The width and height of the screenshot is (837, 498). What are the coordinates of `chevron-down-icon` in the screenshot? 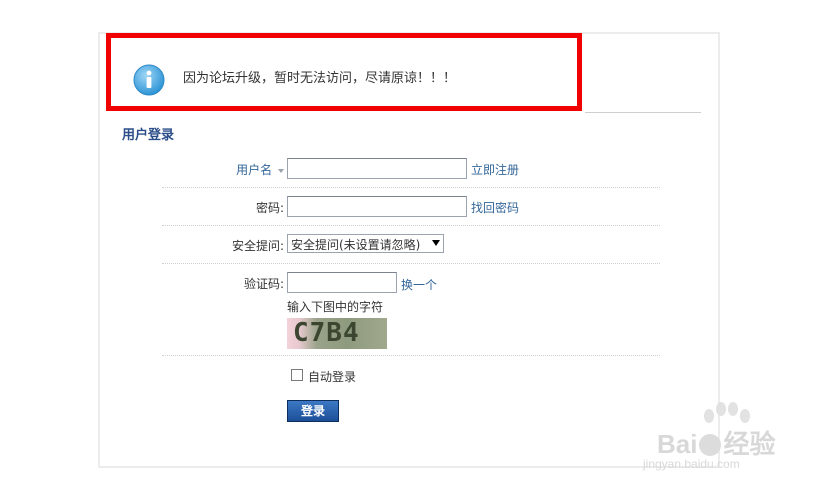 It's located at (281, 170).